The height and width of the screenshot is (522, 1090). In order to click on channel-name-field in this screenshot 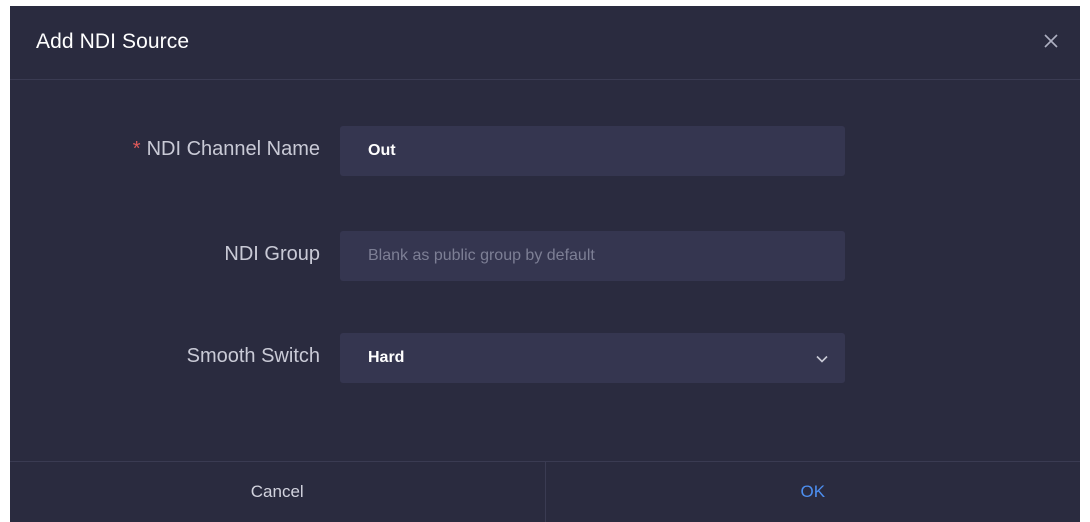, I will do `click(592, 151)`.